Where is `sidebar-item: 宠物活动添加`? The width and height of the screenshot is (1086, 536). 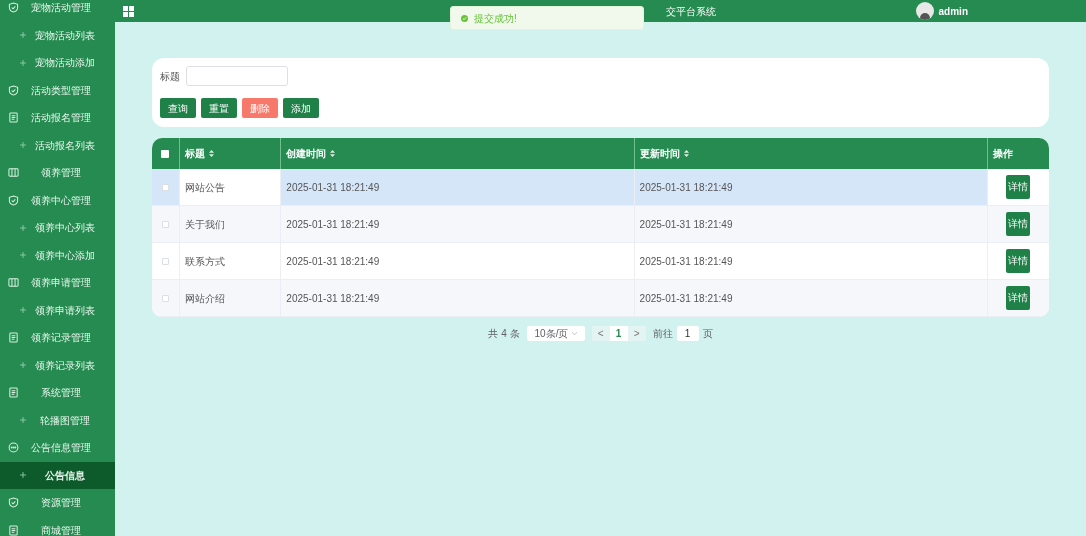
sidebar-item: 宠物活动添加 is located at coordinates (57, 63).